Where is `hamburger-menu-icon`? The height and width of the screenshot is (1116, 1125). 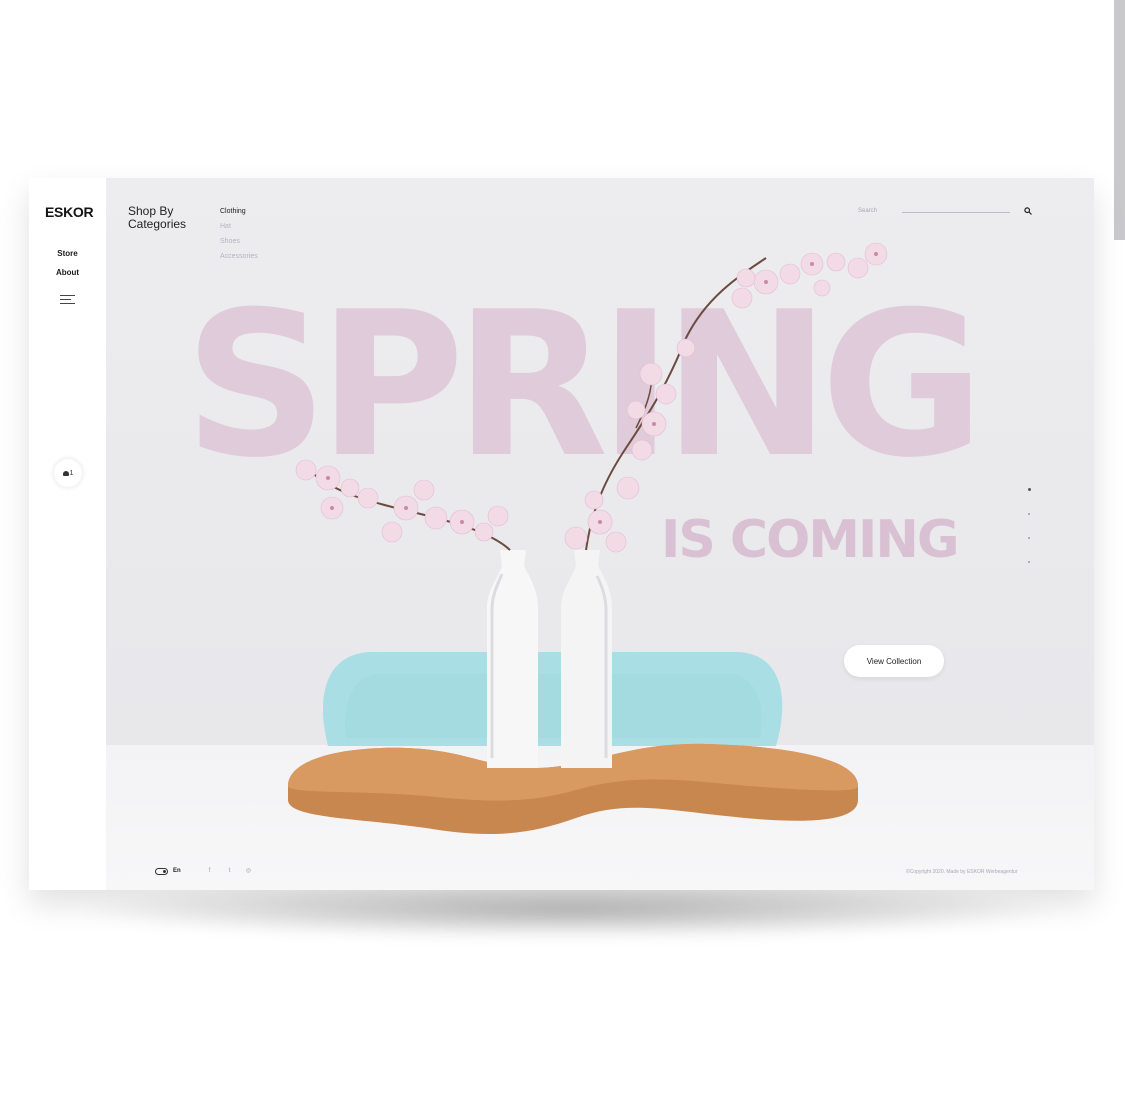
hamburger-menu-icon is located at coordinates (67, 299).